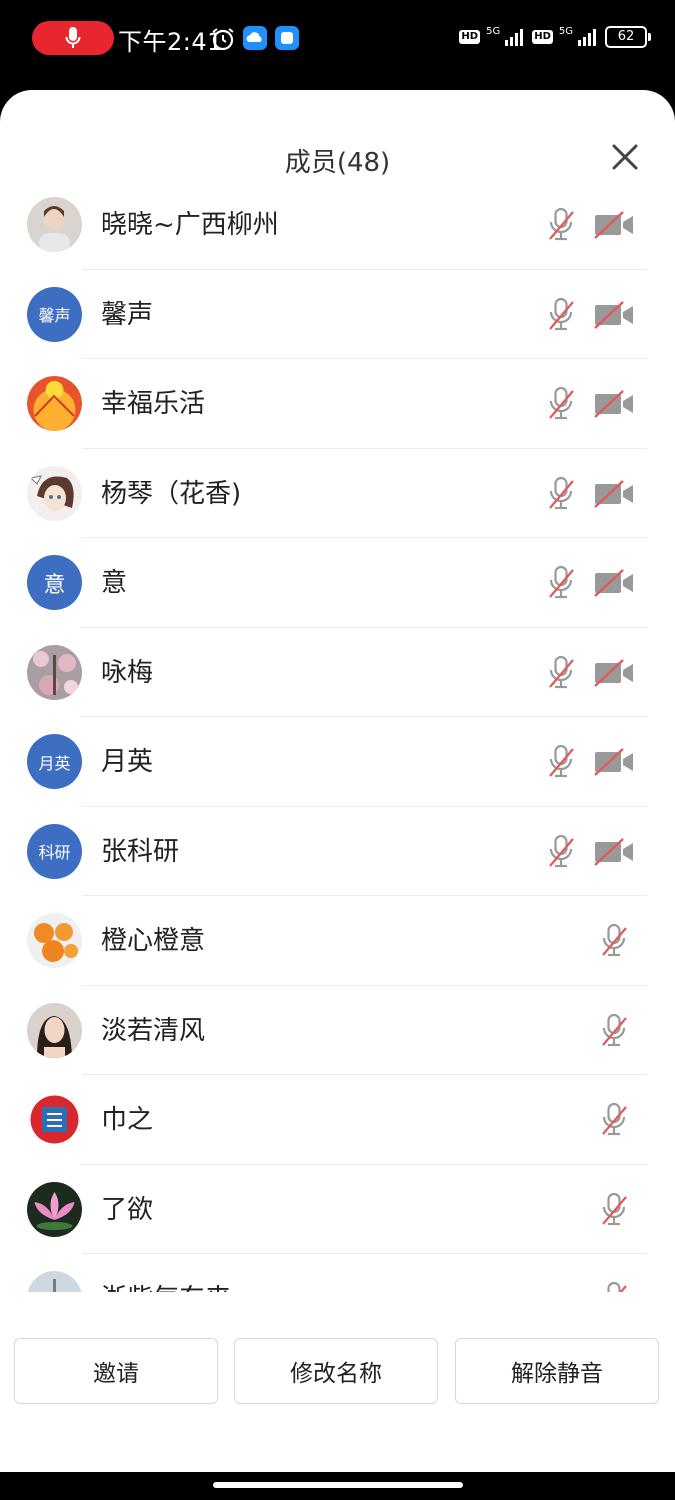  I want to click on avatar: 月英, so click(54, 761).